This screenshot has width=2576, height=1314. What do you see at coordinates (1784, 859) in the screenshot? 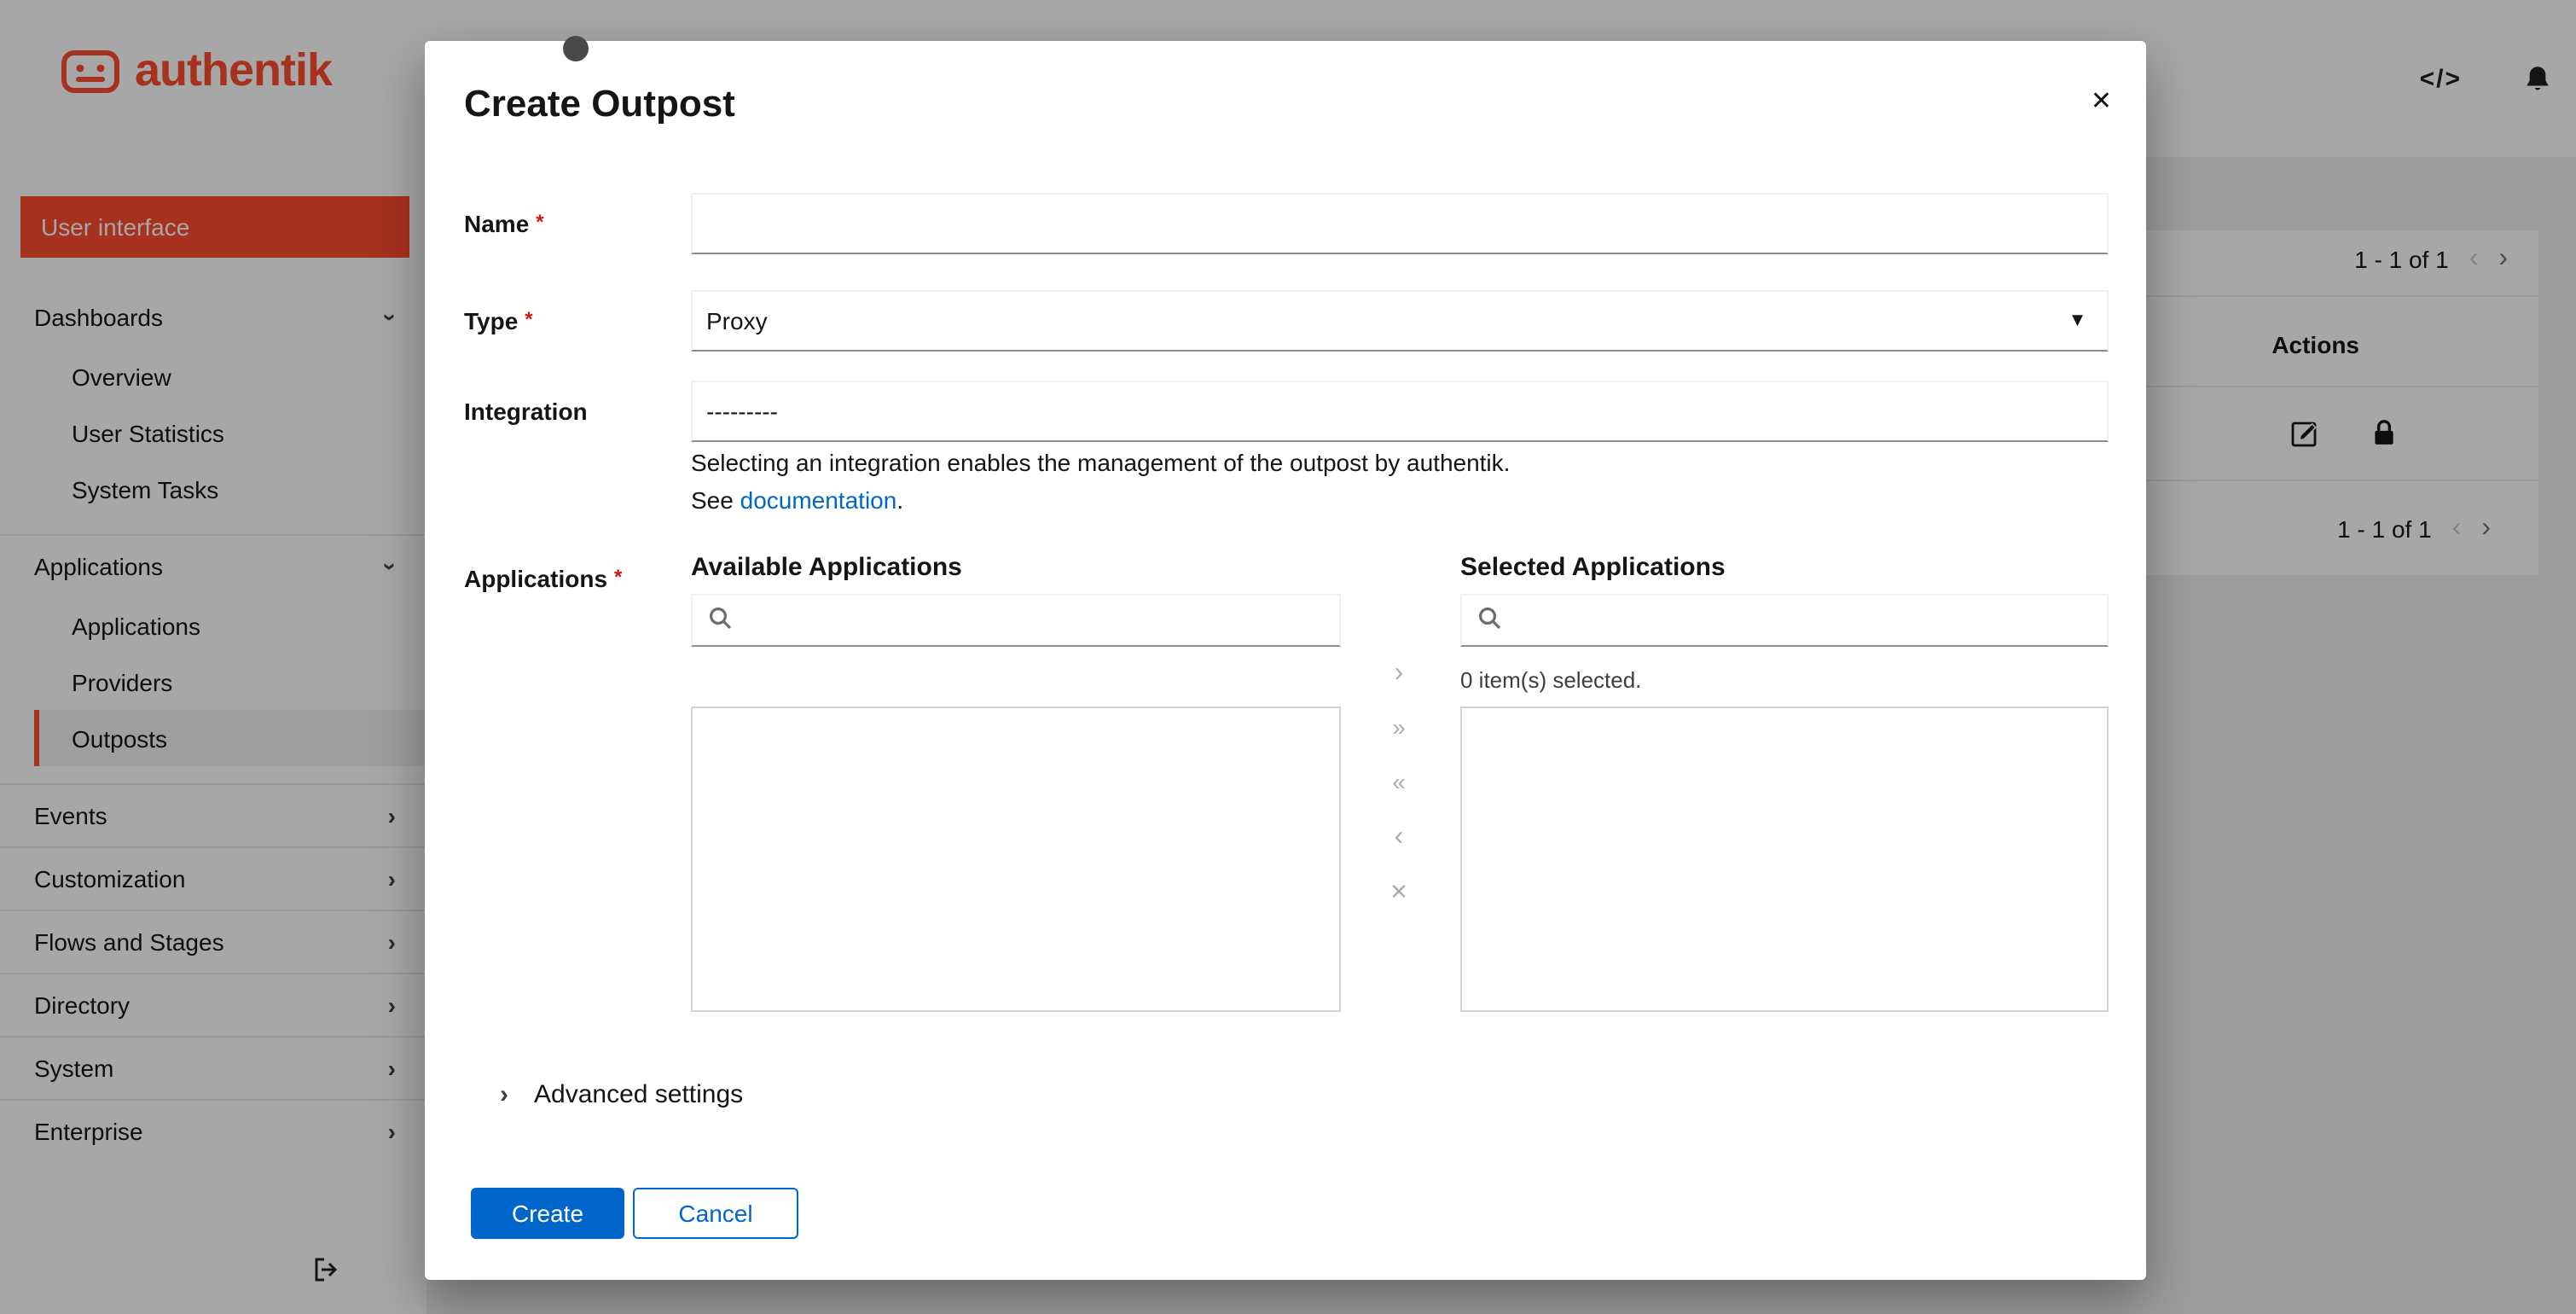
I see `selected-applications-list` at bounding box center [1784, 859].